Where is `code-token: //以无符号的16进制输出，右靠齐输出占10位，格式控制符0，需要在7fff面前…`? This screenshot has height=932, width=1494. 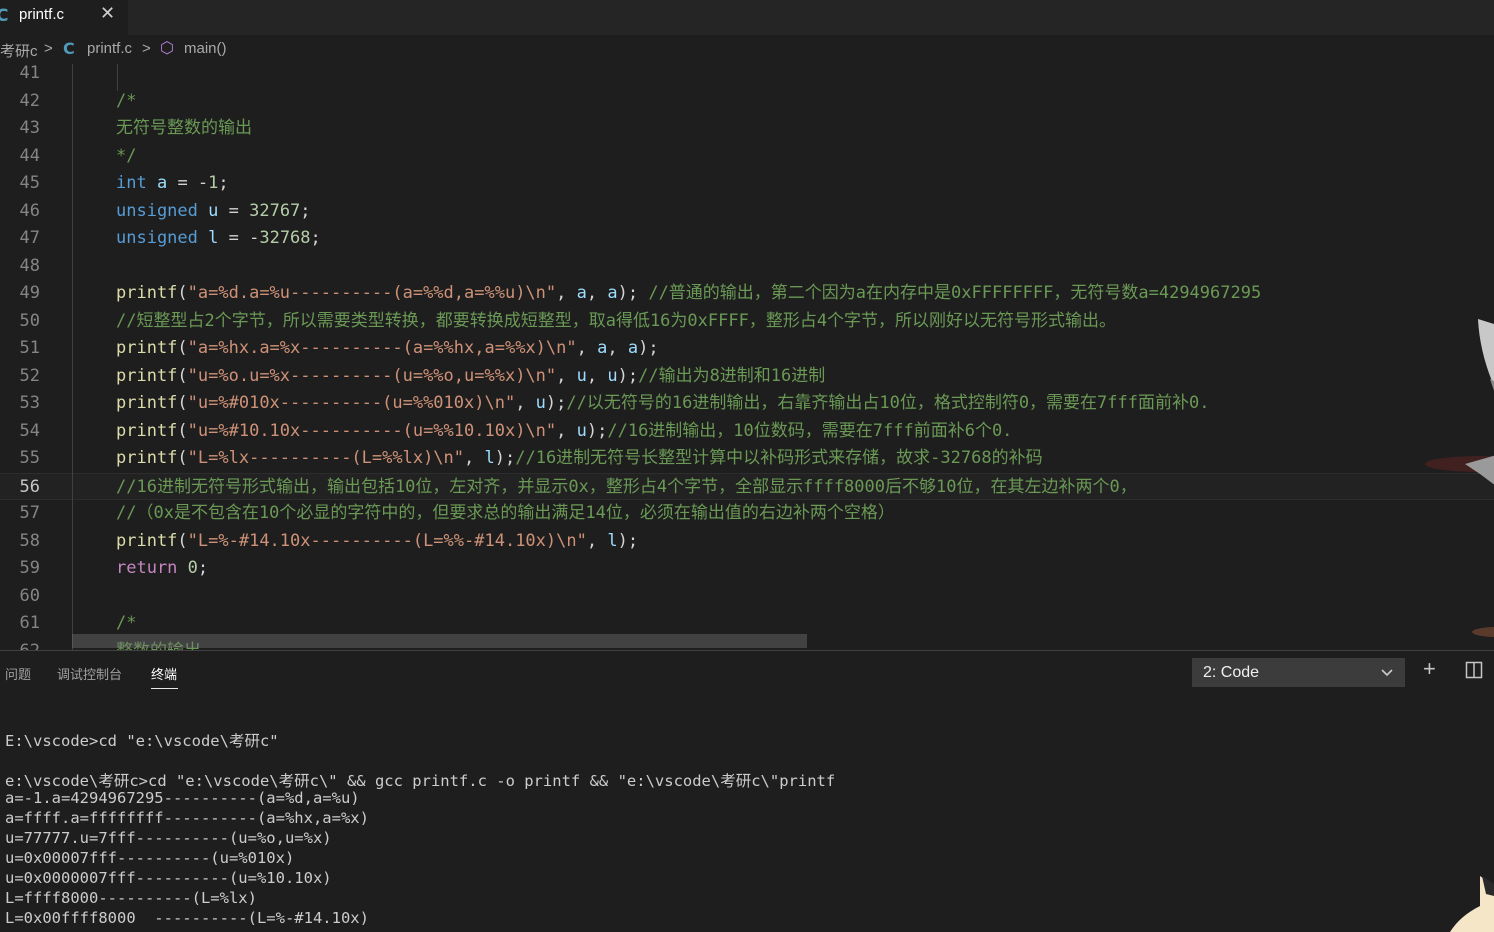 code-token: //以无符号的16进制输出，右靠齐输出占10位，格式控制符0，需要在7fff面前… is located at coordinates (888, 403).